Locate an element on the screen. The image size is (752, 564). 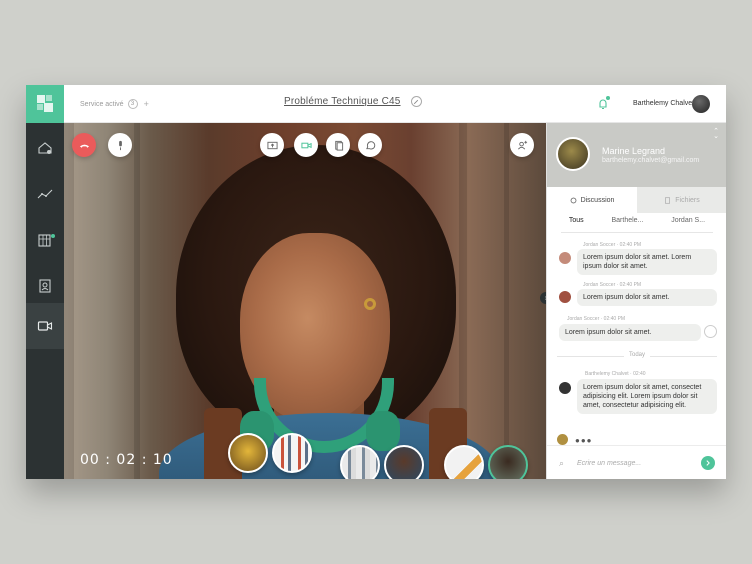
add-participant-button is located at coordinates (522, 145).